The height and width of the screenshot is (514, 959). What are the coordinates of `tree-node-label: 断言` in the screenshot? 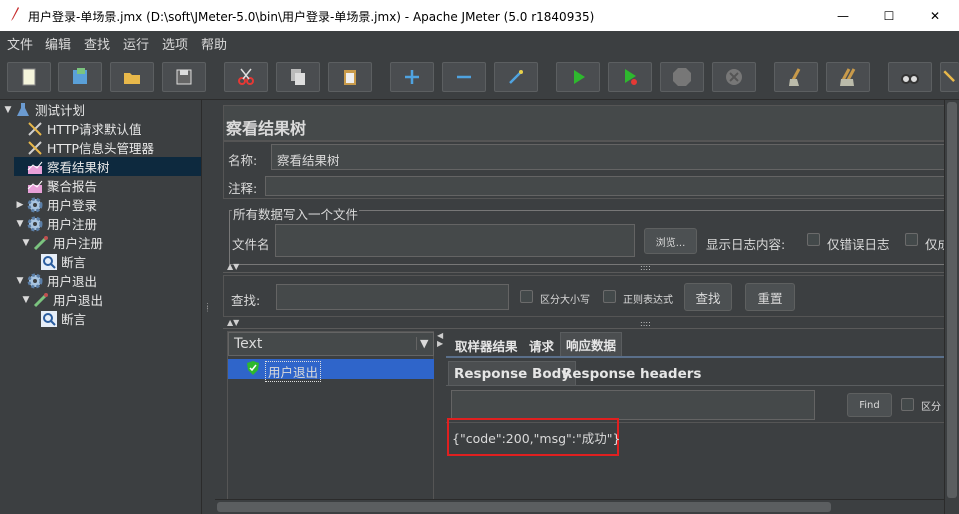 It's located at (74, 262).